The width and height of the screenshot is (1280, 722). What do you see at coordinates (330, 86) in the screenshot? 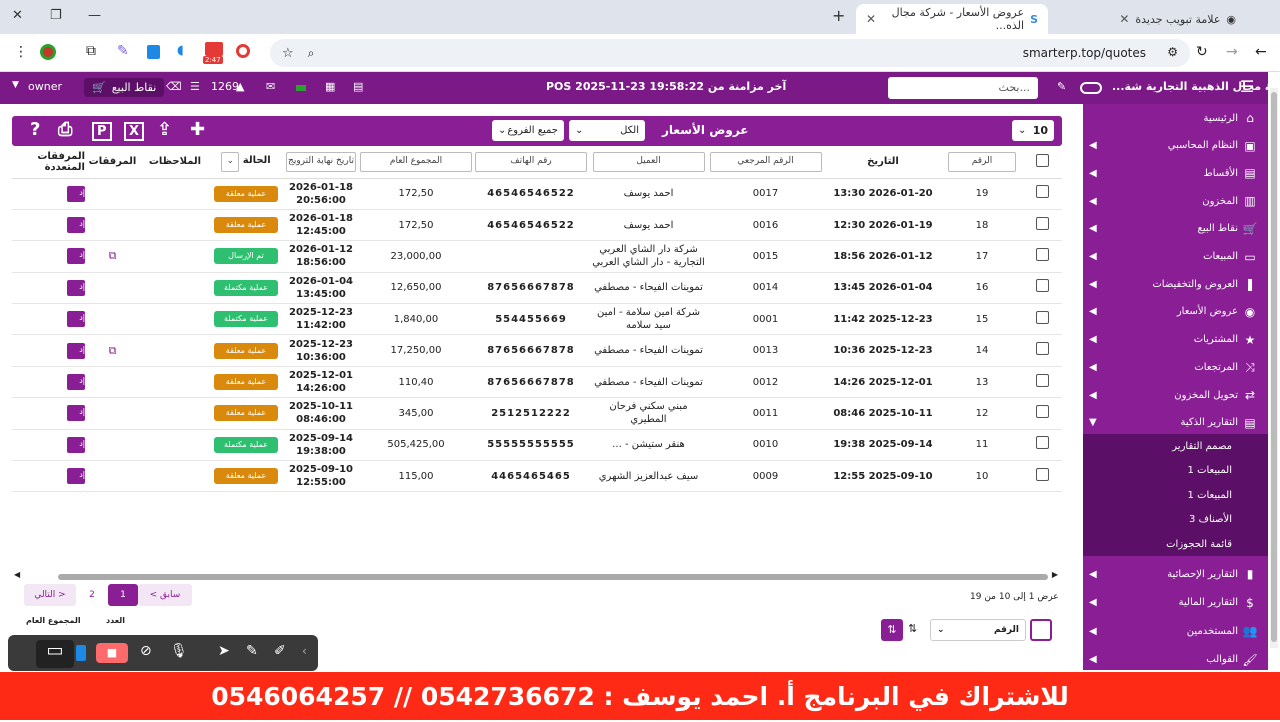
I see `calendar-icon: ▦` at bounding box center [330, 86].